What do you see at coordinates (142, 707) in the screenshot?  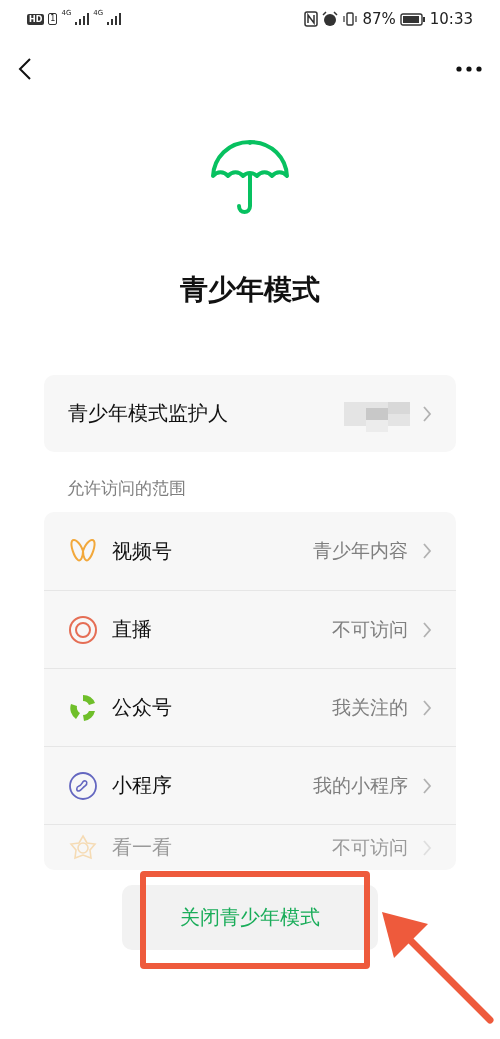 I see `item-label: 公众号` at bounding box center [142, 707].